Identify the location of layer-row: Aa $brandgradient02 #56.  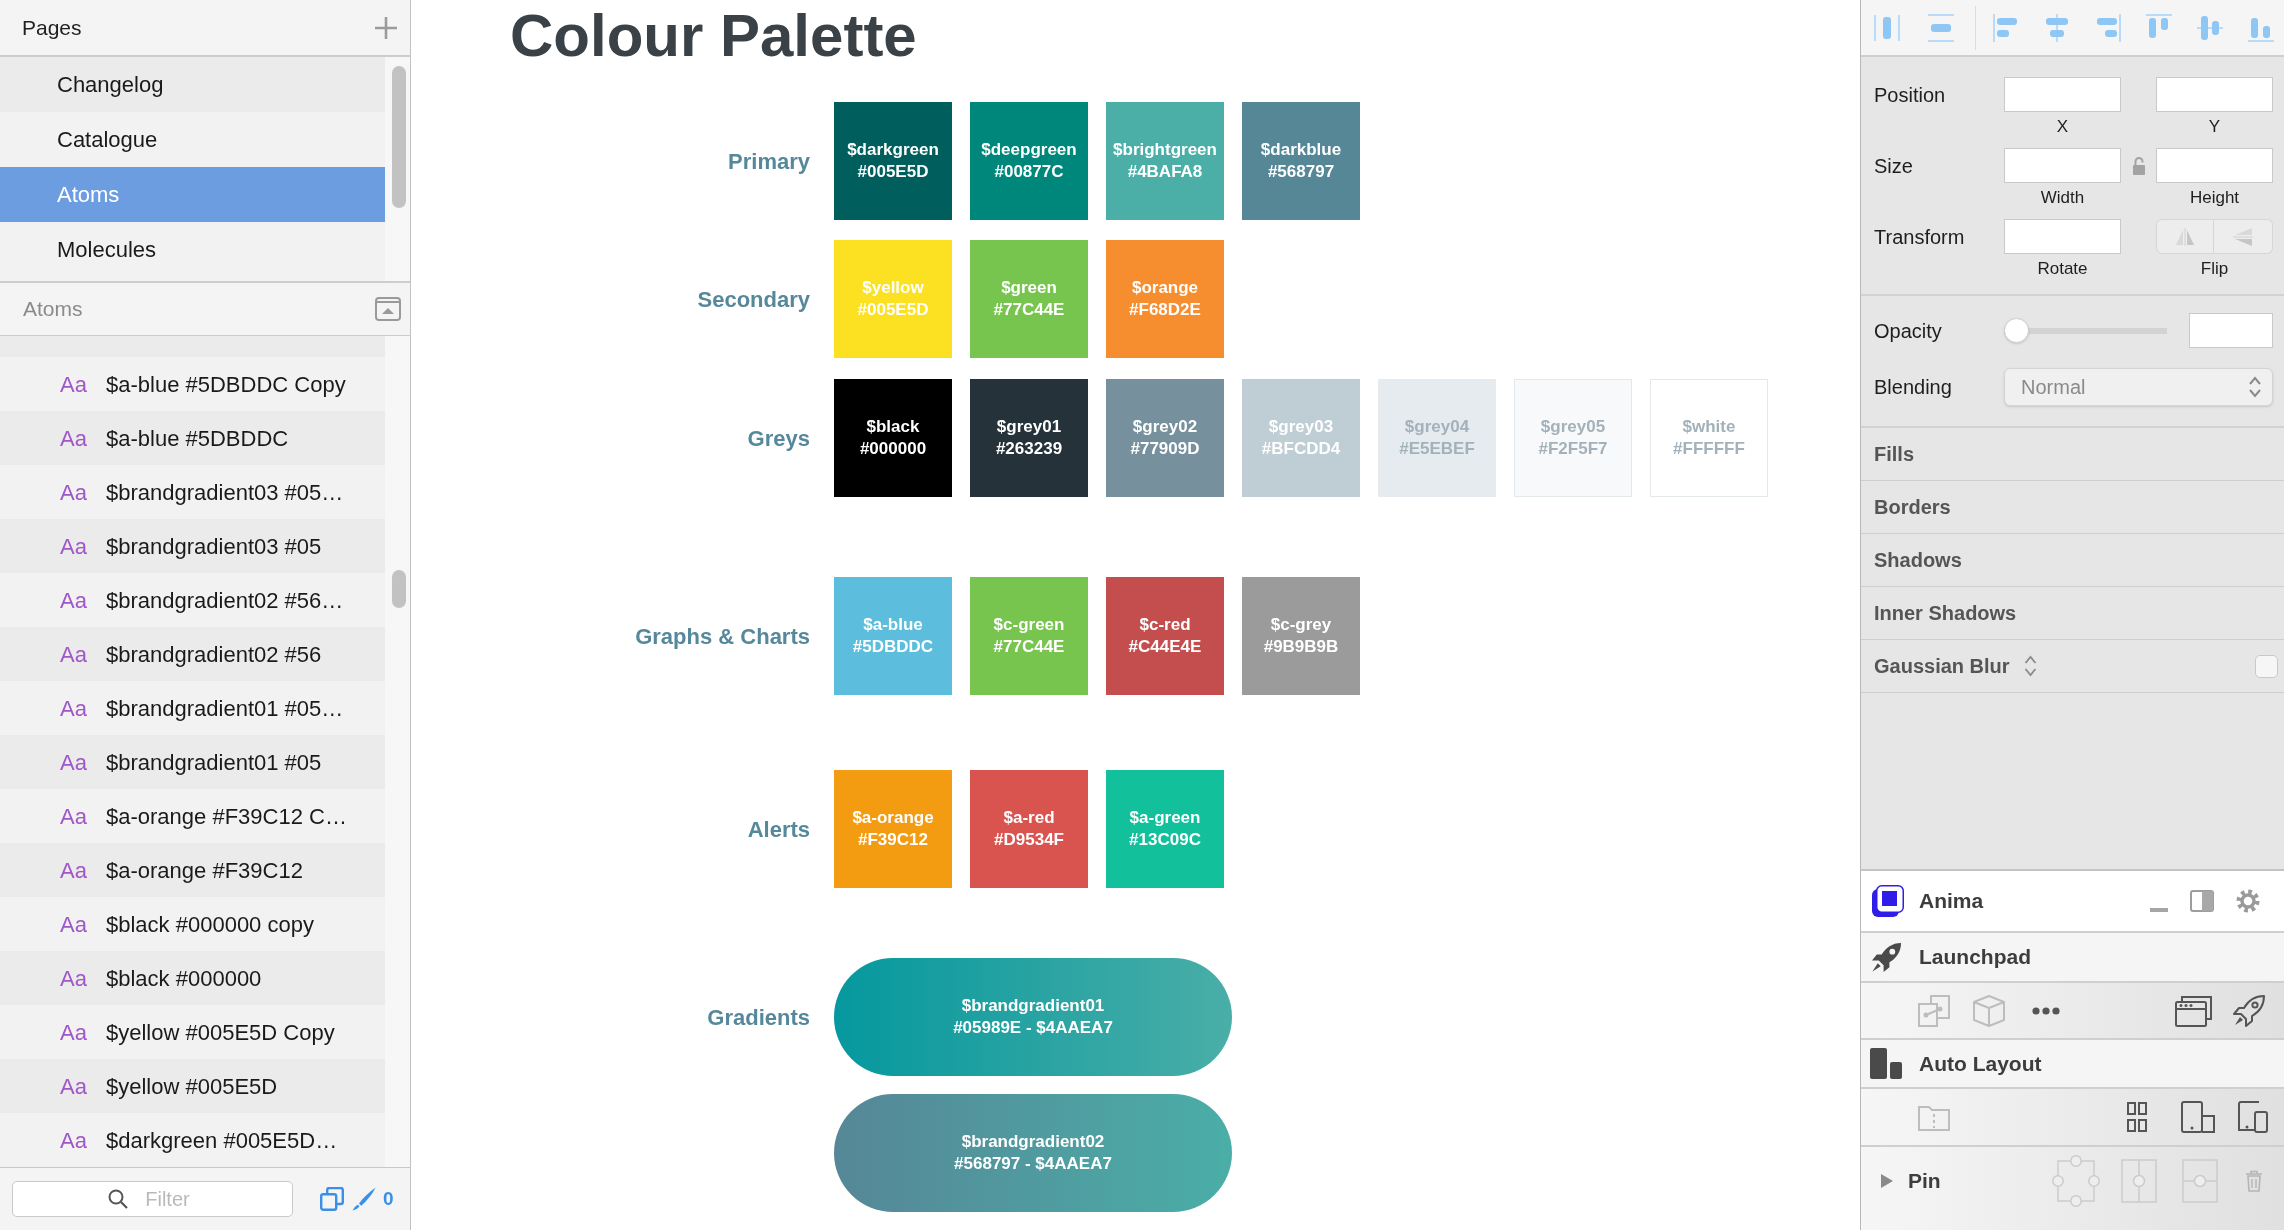
(192, 654).